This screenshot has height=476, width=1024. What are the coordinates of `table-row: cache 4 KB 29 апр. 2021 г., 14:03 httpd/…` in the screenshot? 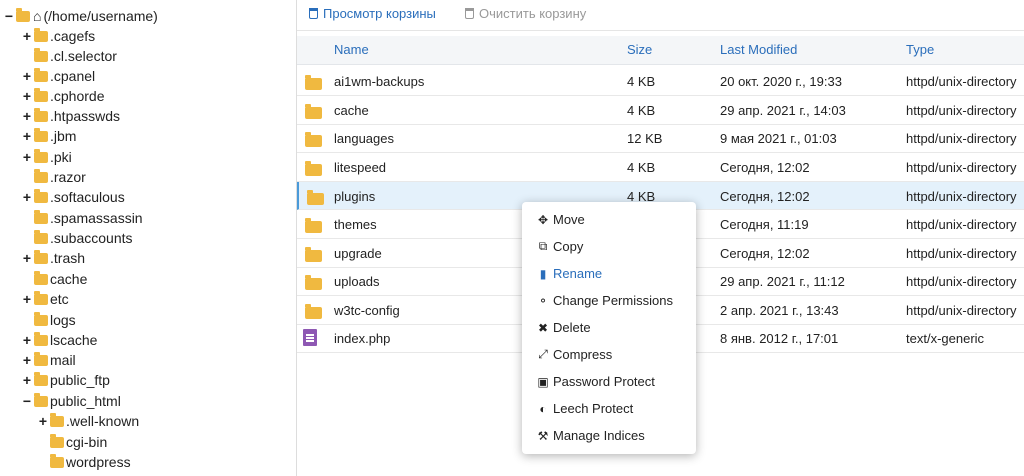 It's located at (660, 110).